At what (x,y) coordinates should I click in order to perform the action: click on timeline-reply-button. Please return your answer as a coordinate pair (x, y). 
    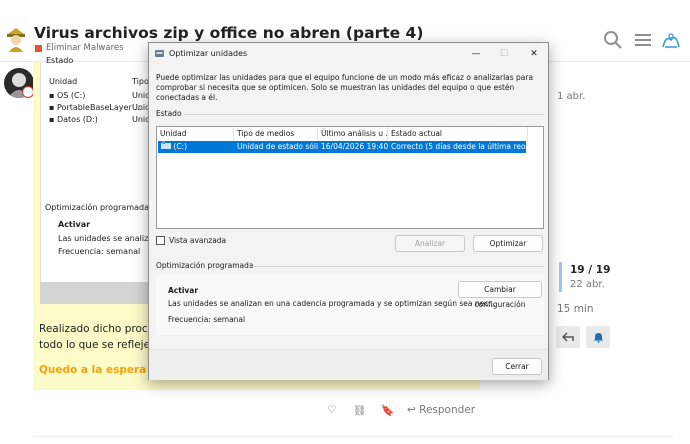
    Looking at the image, I should click on (568, 337).